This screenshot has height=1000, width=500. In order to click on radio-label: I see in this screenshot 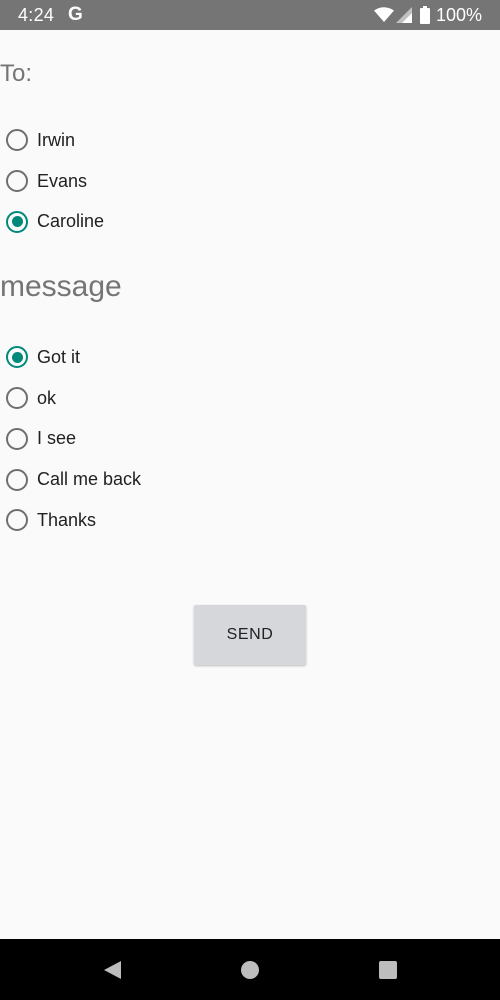, I will do `click(57, 438)`.